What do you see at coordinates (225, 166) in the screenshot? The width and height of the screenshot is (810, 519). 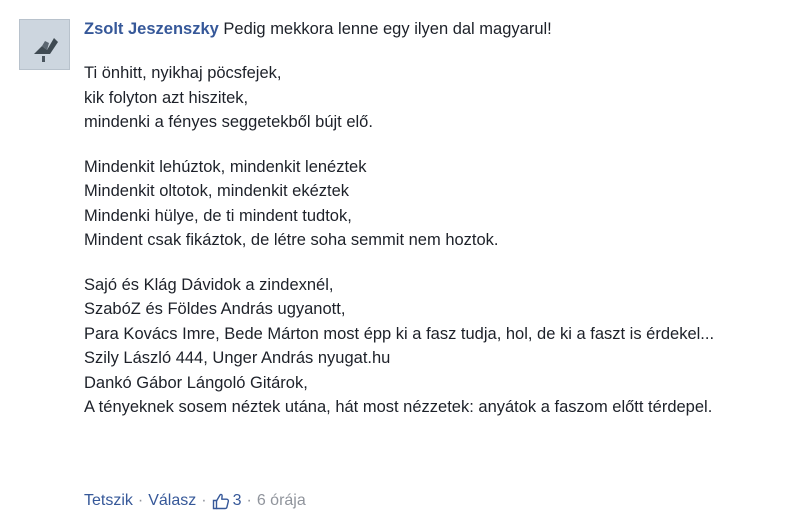 I see `comment-line: Mindenkit lehúztok, mindenkit lenéztek` at bounding box center [225, 166].